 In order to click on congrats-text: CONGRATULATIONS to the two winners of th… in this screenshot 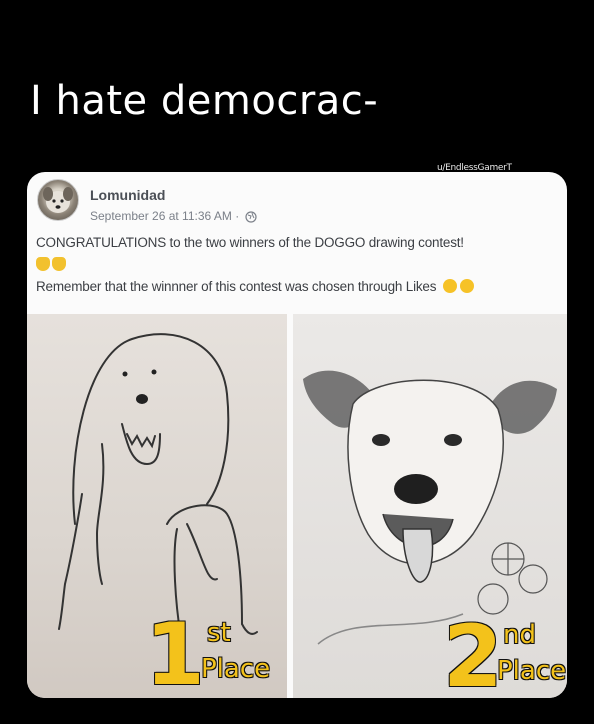, I will do `click(250, 242)`.